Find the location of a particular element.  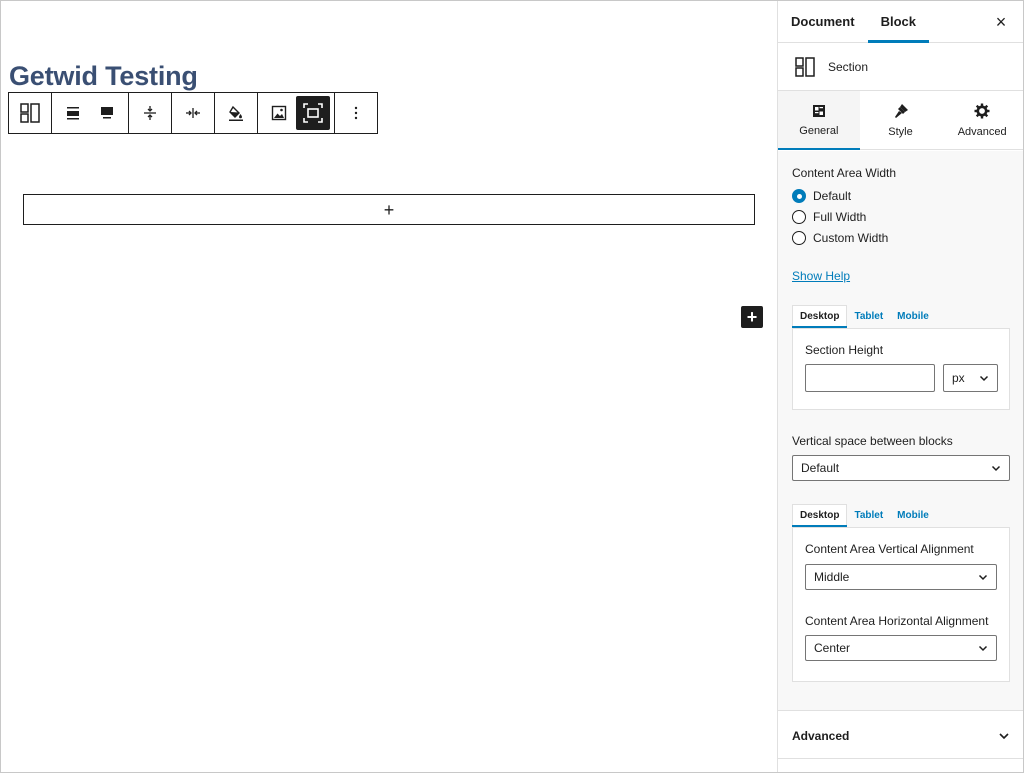

toolbar-group-horizontal-spacing is located at coordinates (193, 113).